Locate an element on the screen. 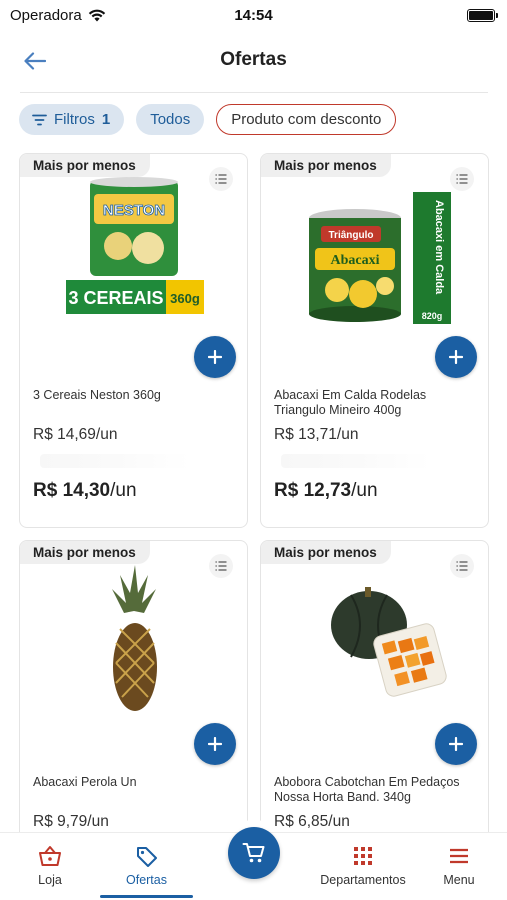  back-button is located at coordinates (35, 61).